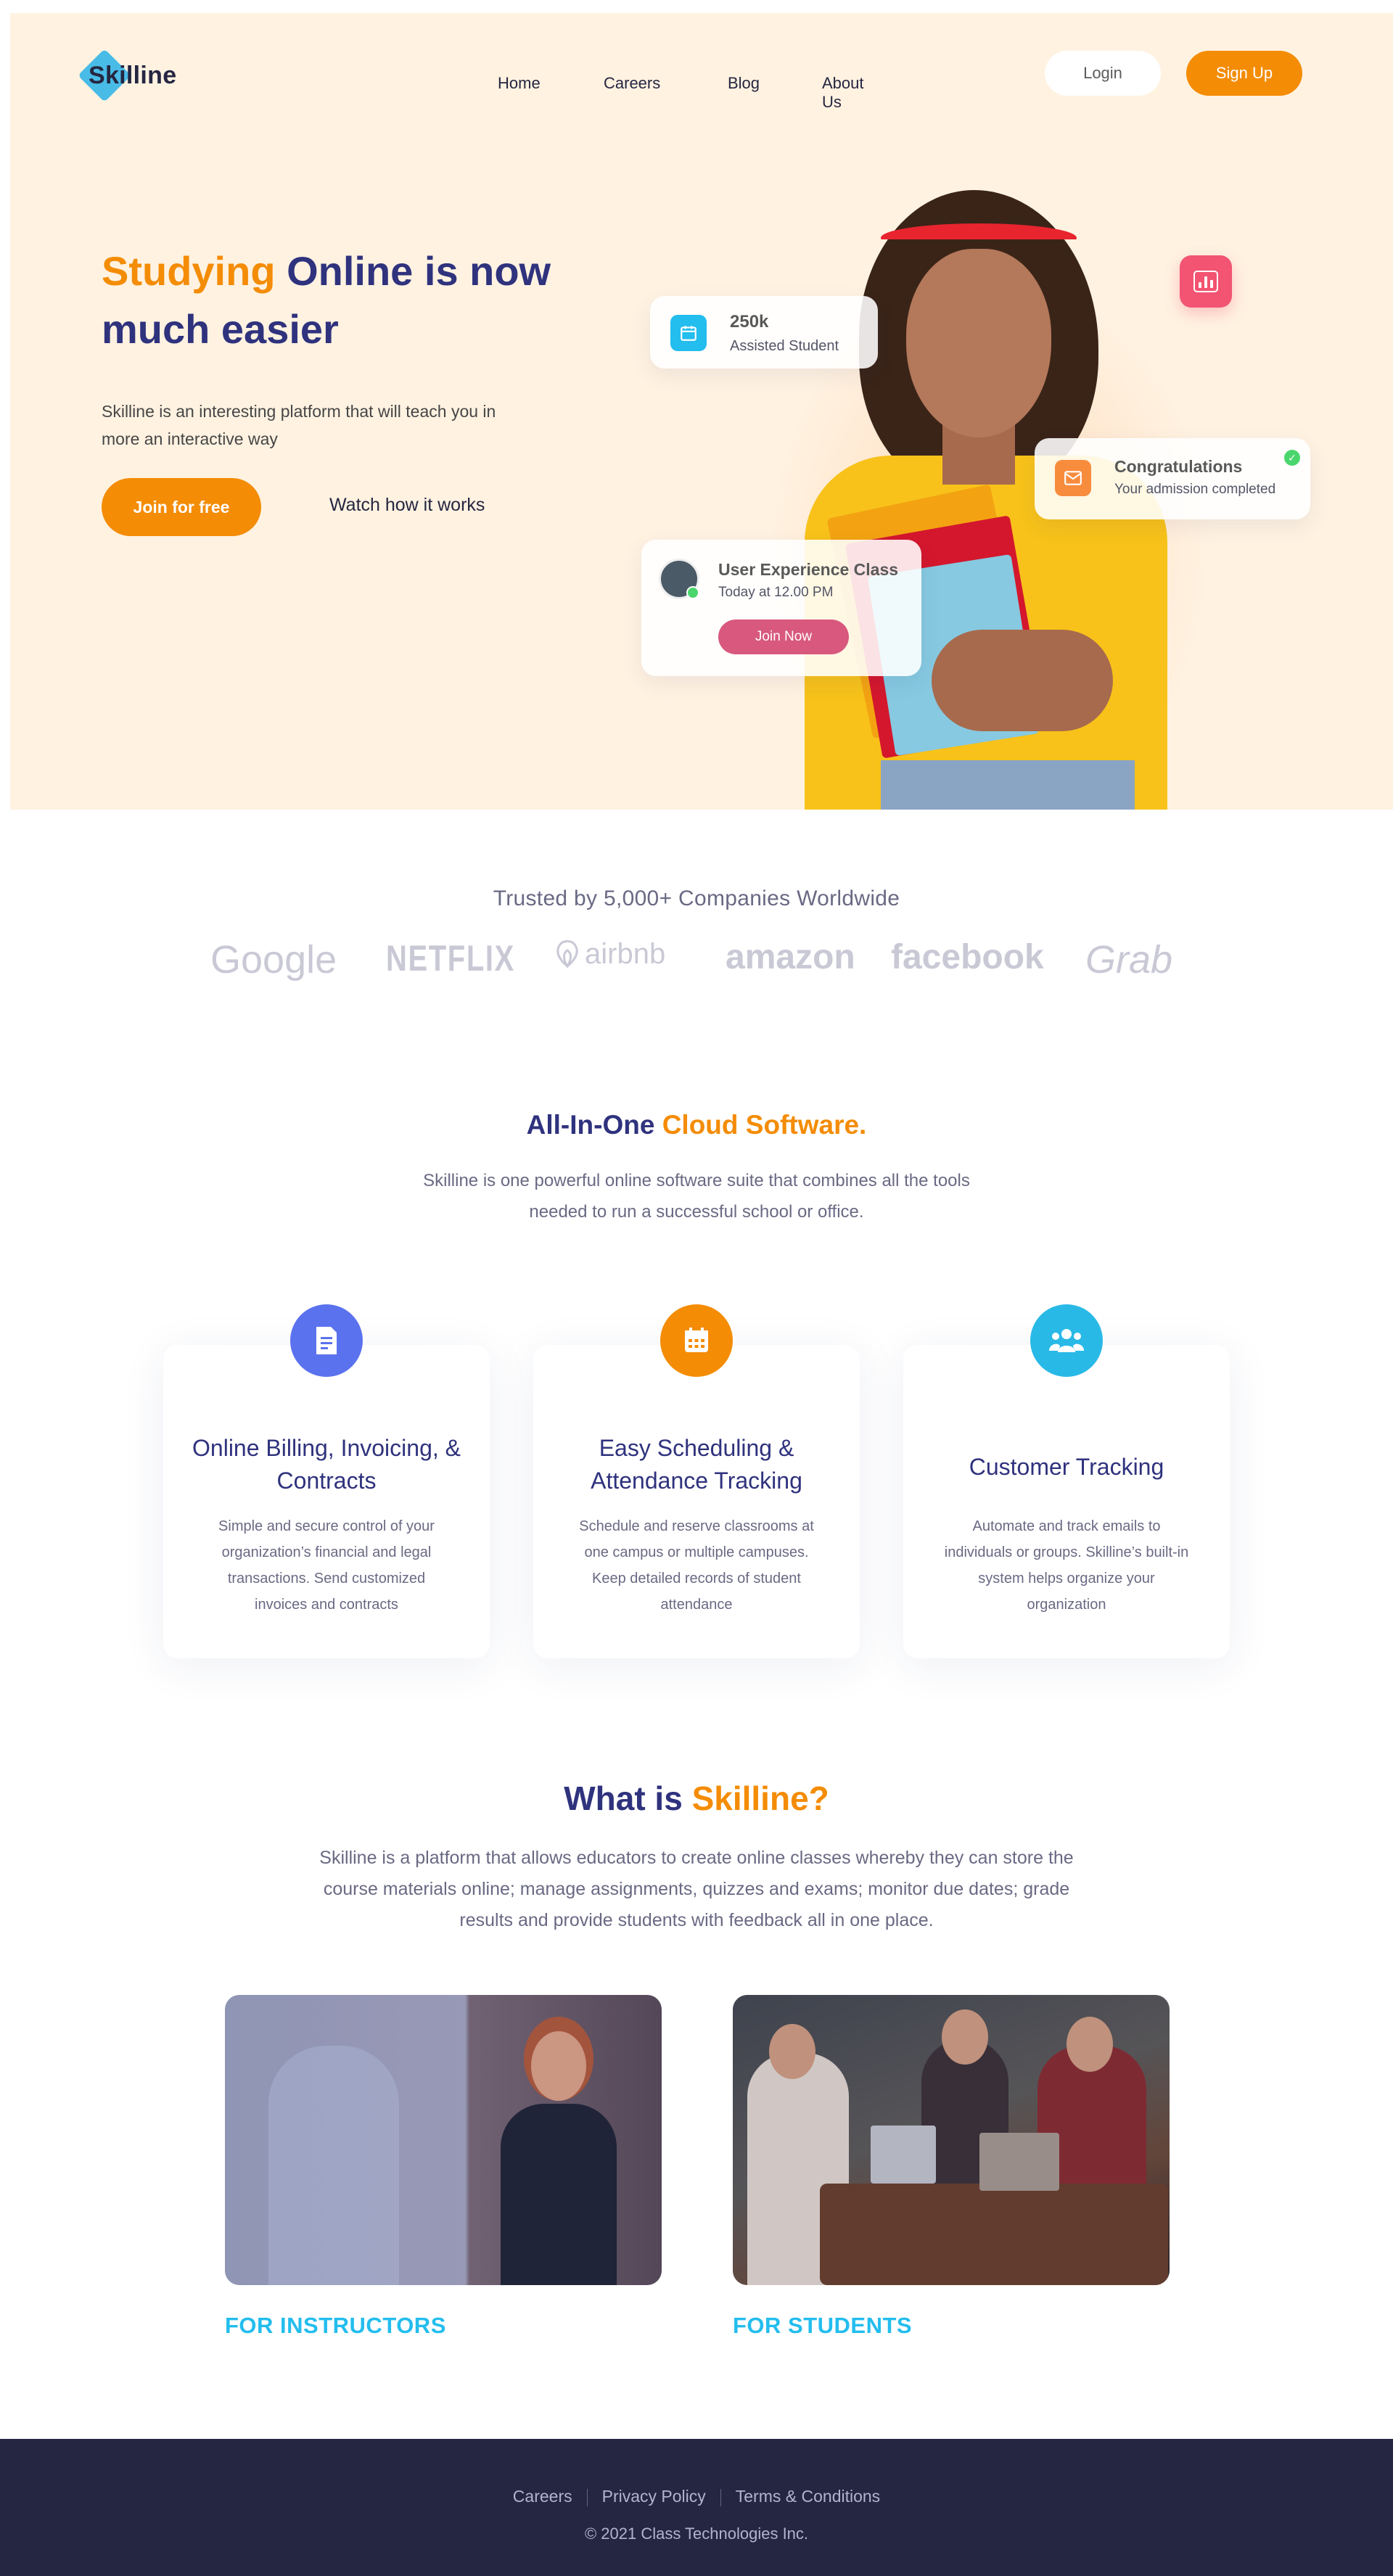 Image resolution: width=1393 pixels, height=2576 pixels. I want to click on students-image, so click(951, 2140).